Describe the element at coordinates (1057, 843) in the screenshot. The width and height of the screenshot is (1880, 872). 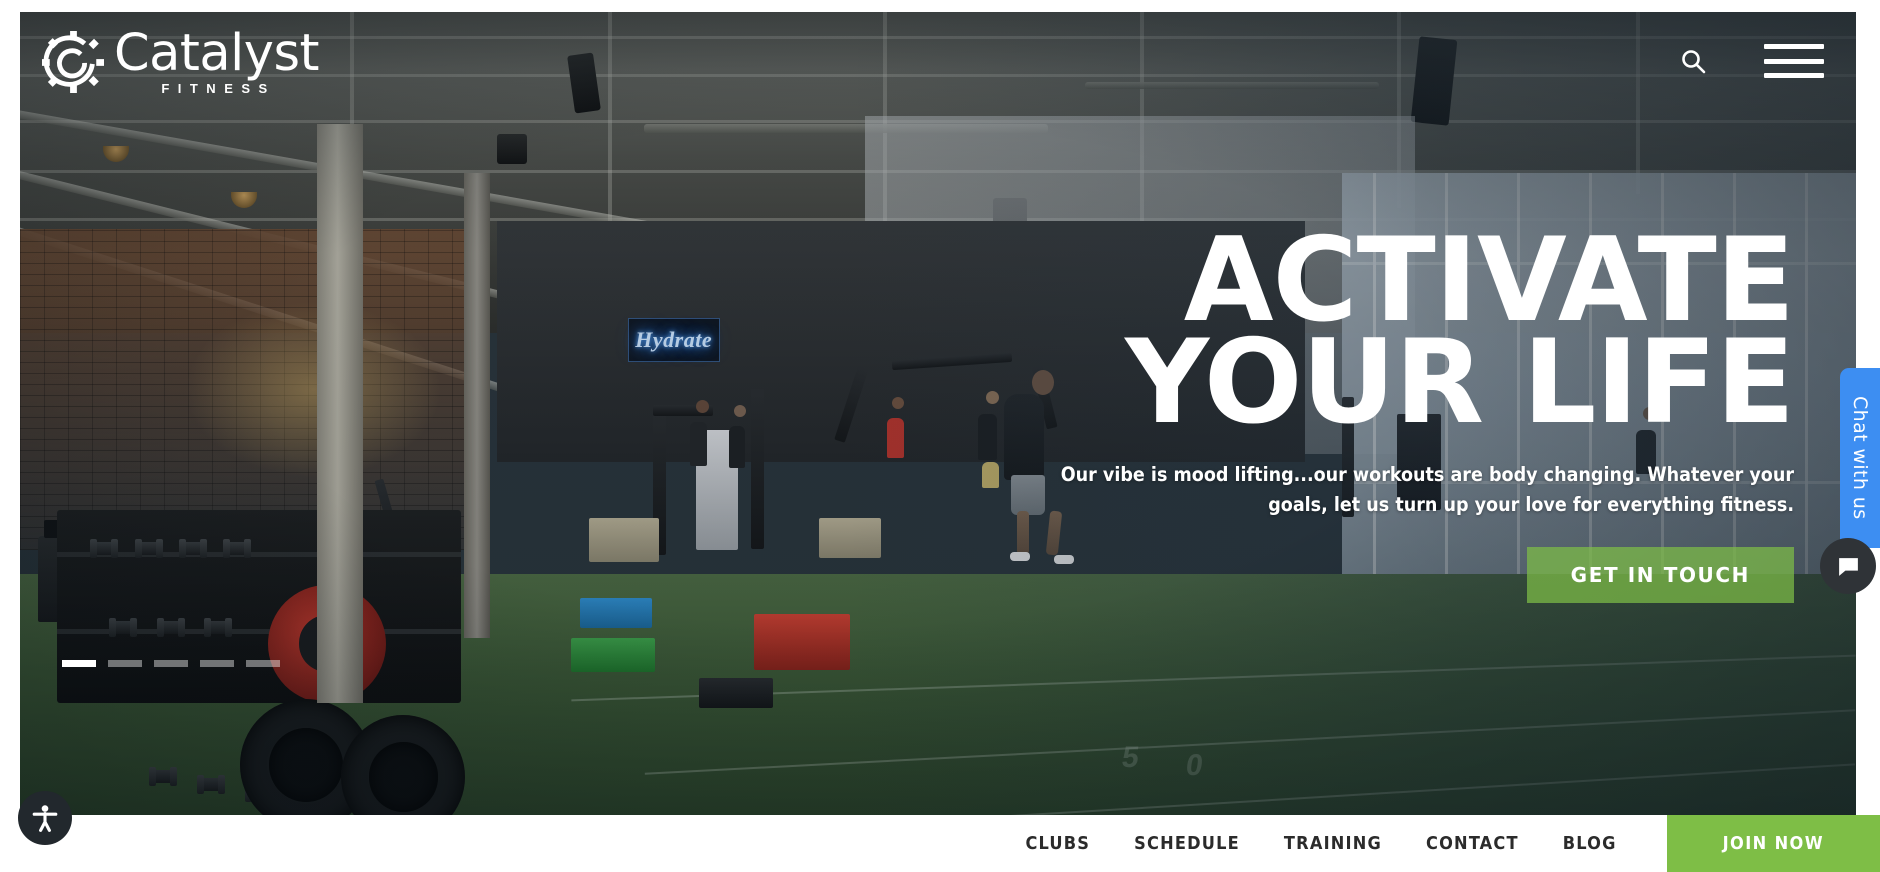
I see `nav-item-clubs: CLUBS` at that location.